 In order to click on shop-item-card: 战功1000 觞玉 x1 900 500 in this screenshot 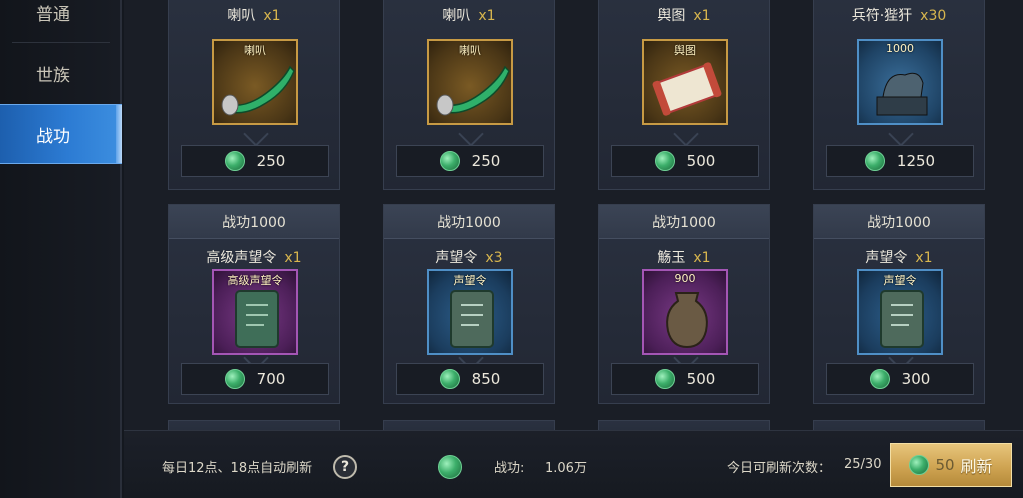, I will do `click(684, 304)`.